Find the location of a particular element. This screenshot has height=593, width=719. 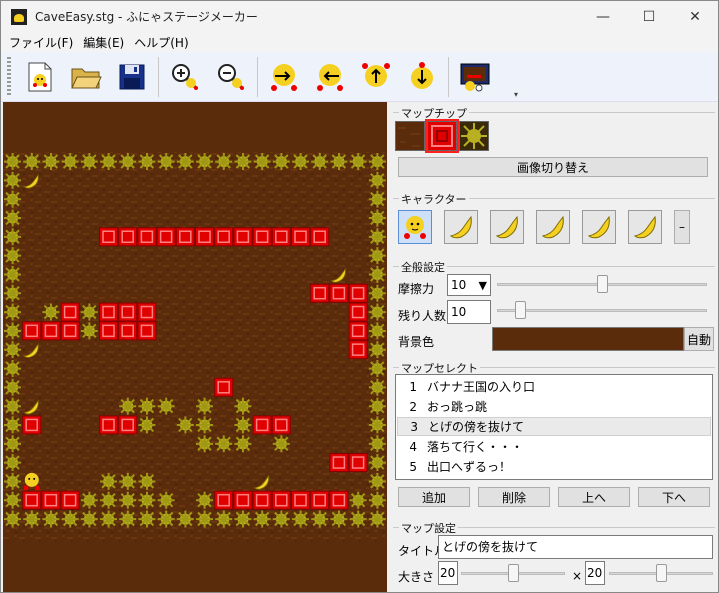

chevron-down-icon: ▼ is located at coordinates (483, 285).